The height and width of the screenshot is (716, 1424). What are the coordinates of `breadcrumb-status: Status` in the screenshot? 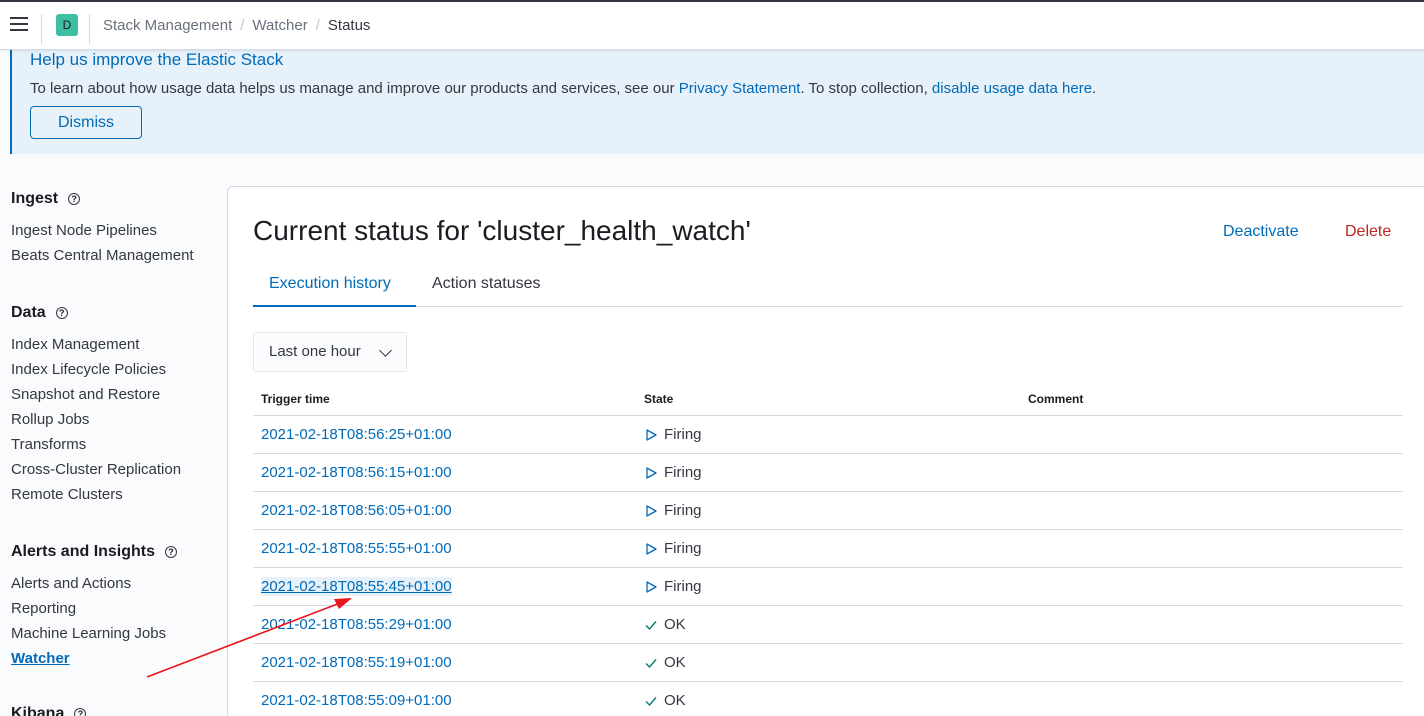 It's located at (349, 25).